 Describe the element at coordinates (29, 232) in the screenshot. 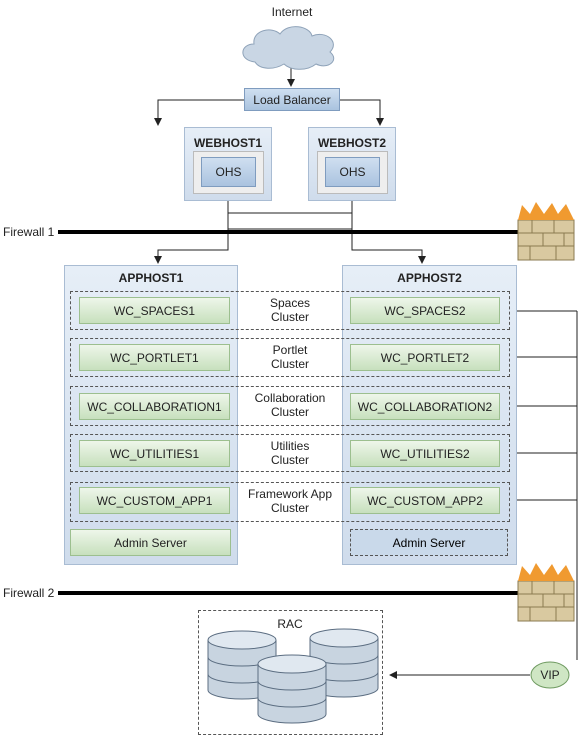

I see `firewall1-label: Firewall 1` at that location.